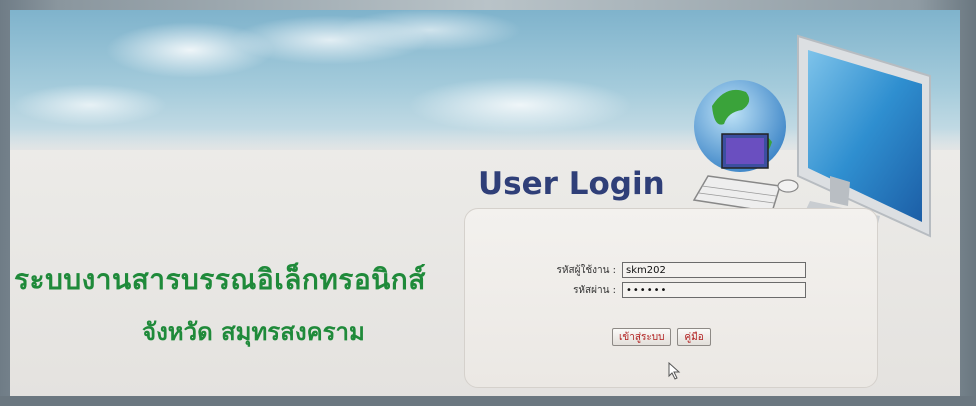  Describe the element at coordinates (674, 371) in the screenshot. I see `mouse-cursor-icon` at that location.